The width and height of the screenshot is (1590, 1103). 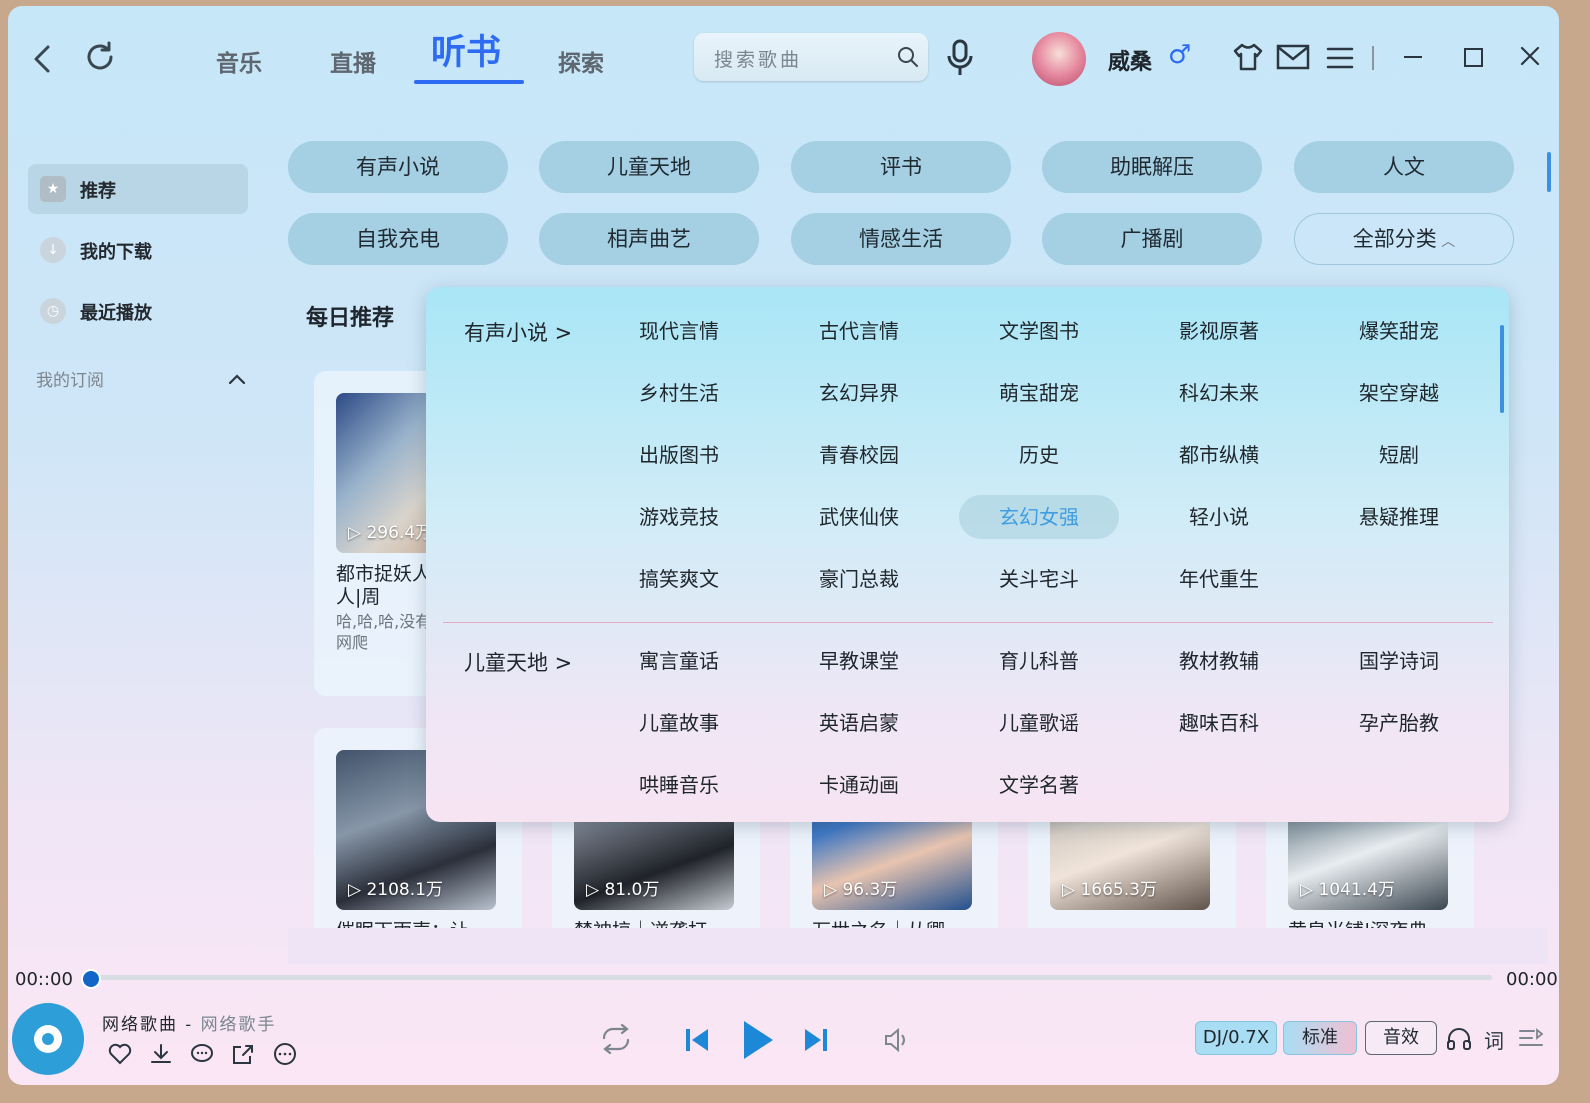 What do you see at coordinates (202, 1056) in the screenshot?
I see `comment-icon` at bounding box center [202, 1056].